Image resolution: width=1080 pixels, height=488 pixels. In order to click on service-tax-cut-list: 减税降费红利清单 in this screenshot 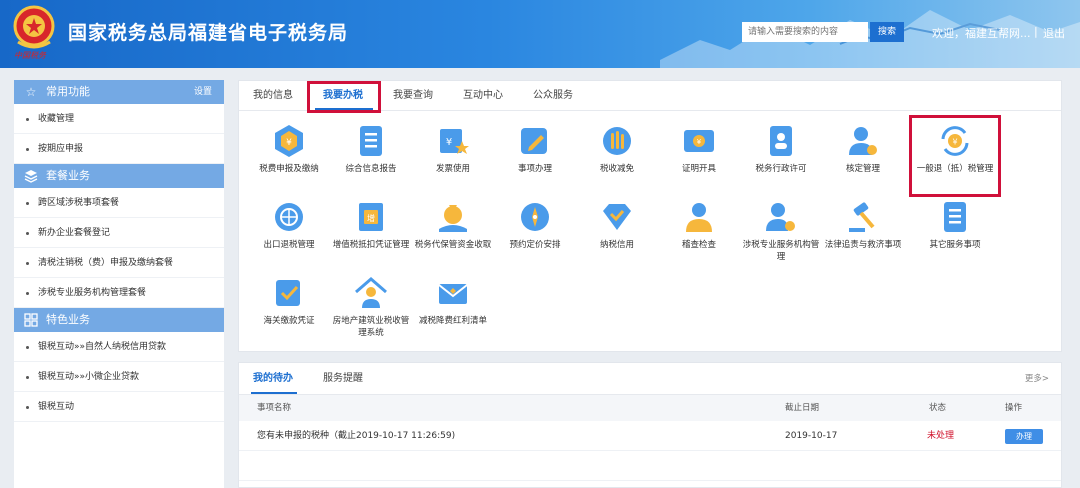, I will do `click(453, 301)`.